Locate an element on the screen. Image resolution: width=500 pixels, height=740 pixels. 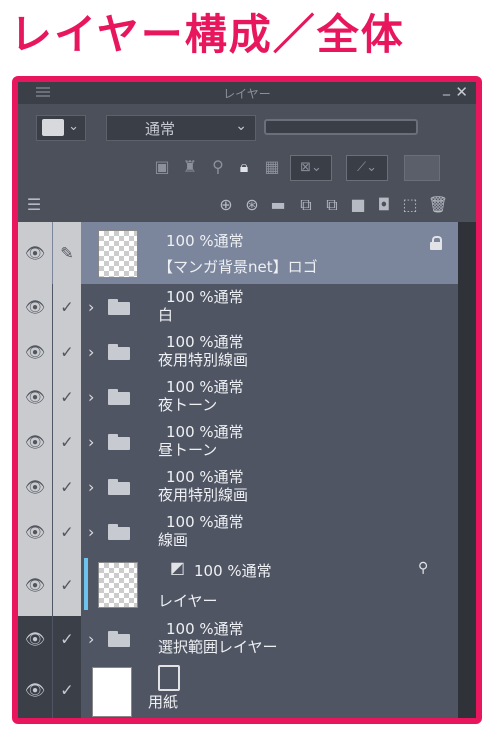
ruler-toggle-button: ⟋⌄ is located at coordinates (367, 168).